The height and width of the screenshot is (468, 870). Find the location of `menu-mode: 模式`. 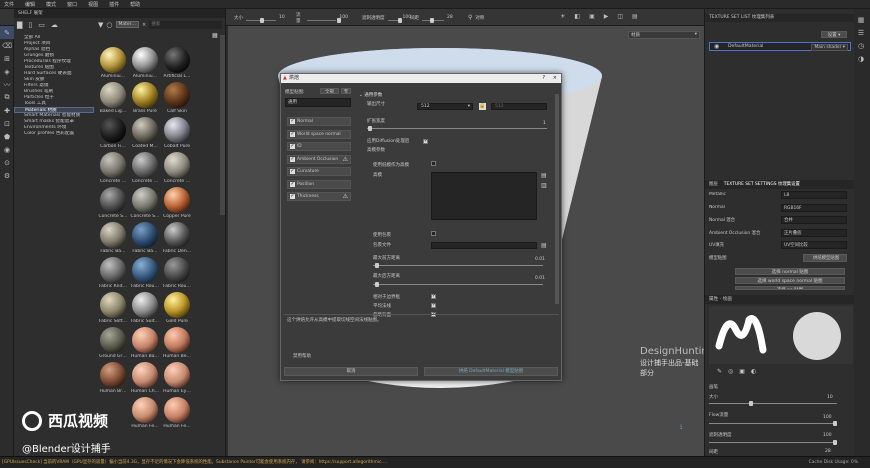

menu-mode: 模式 is located at coordinates (51, 4).